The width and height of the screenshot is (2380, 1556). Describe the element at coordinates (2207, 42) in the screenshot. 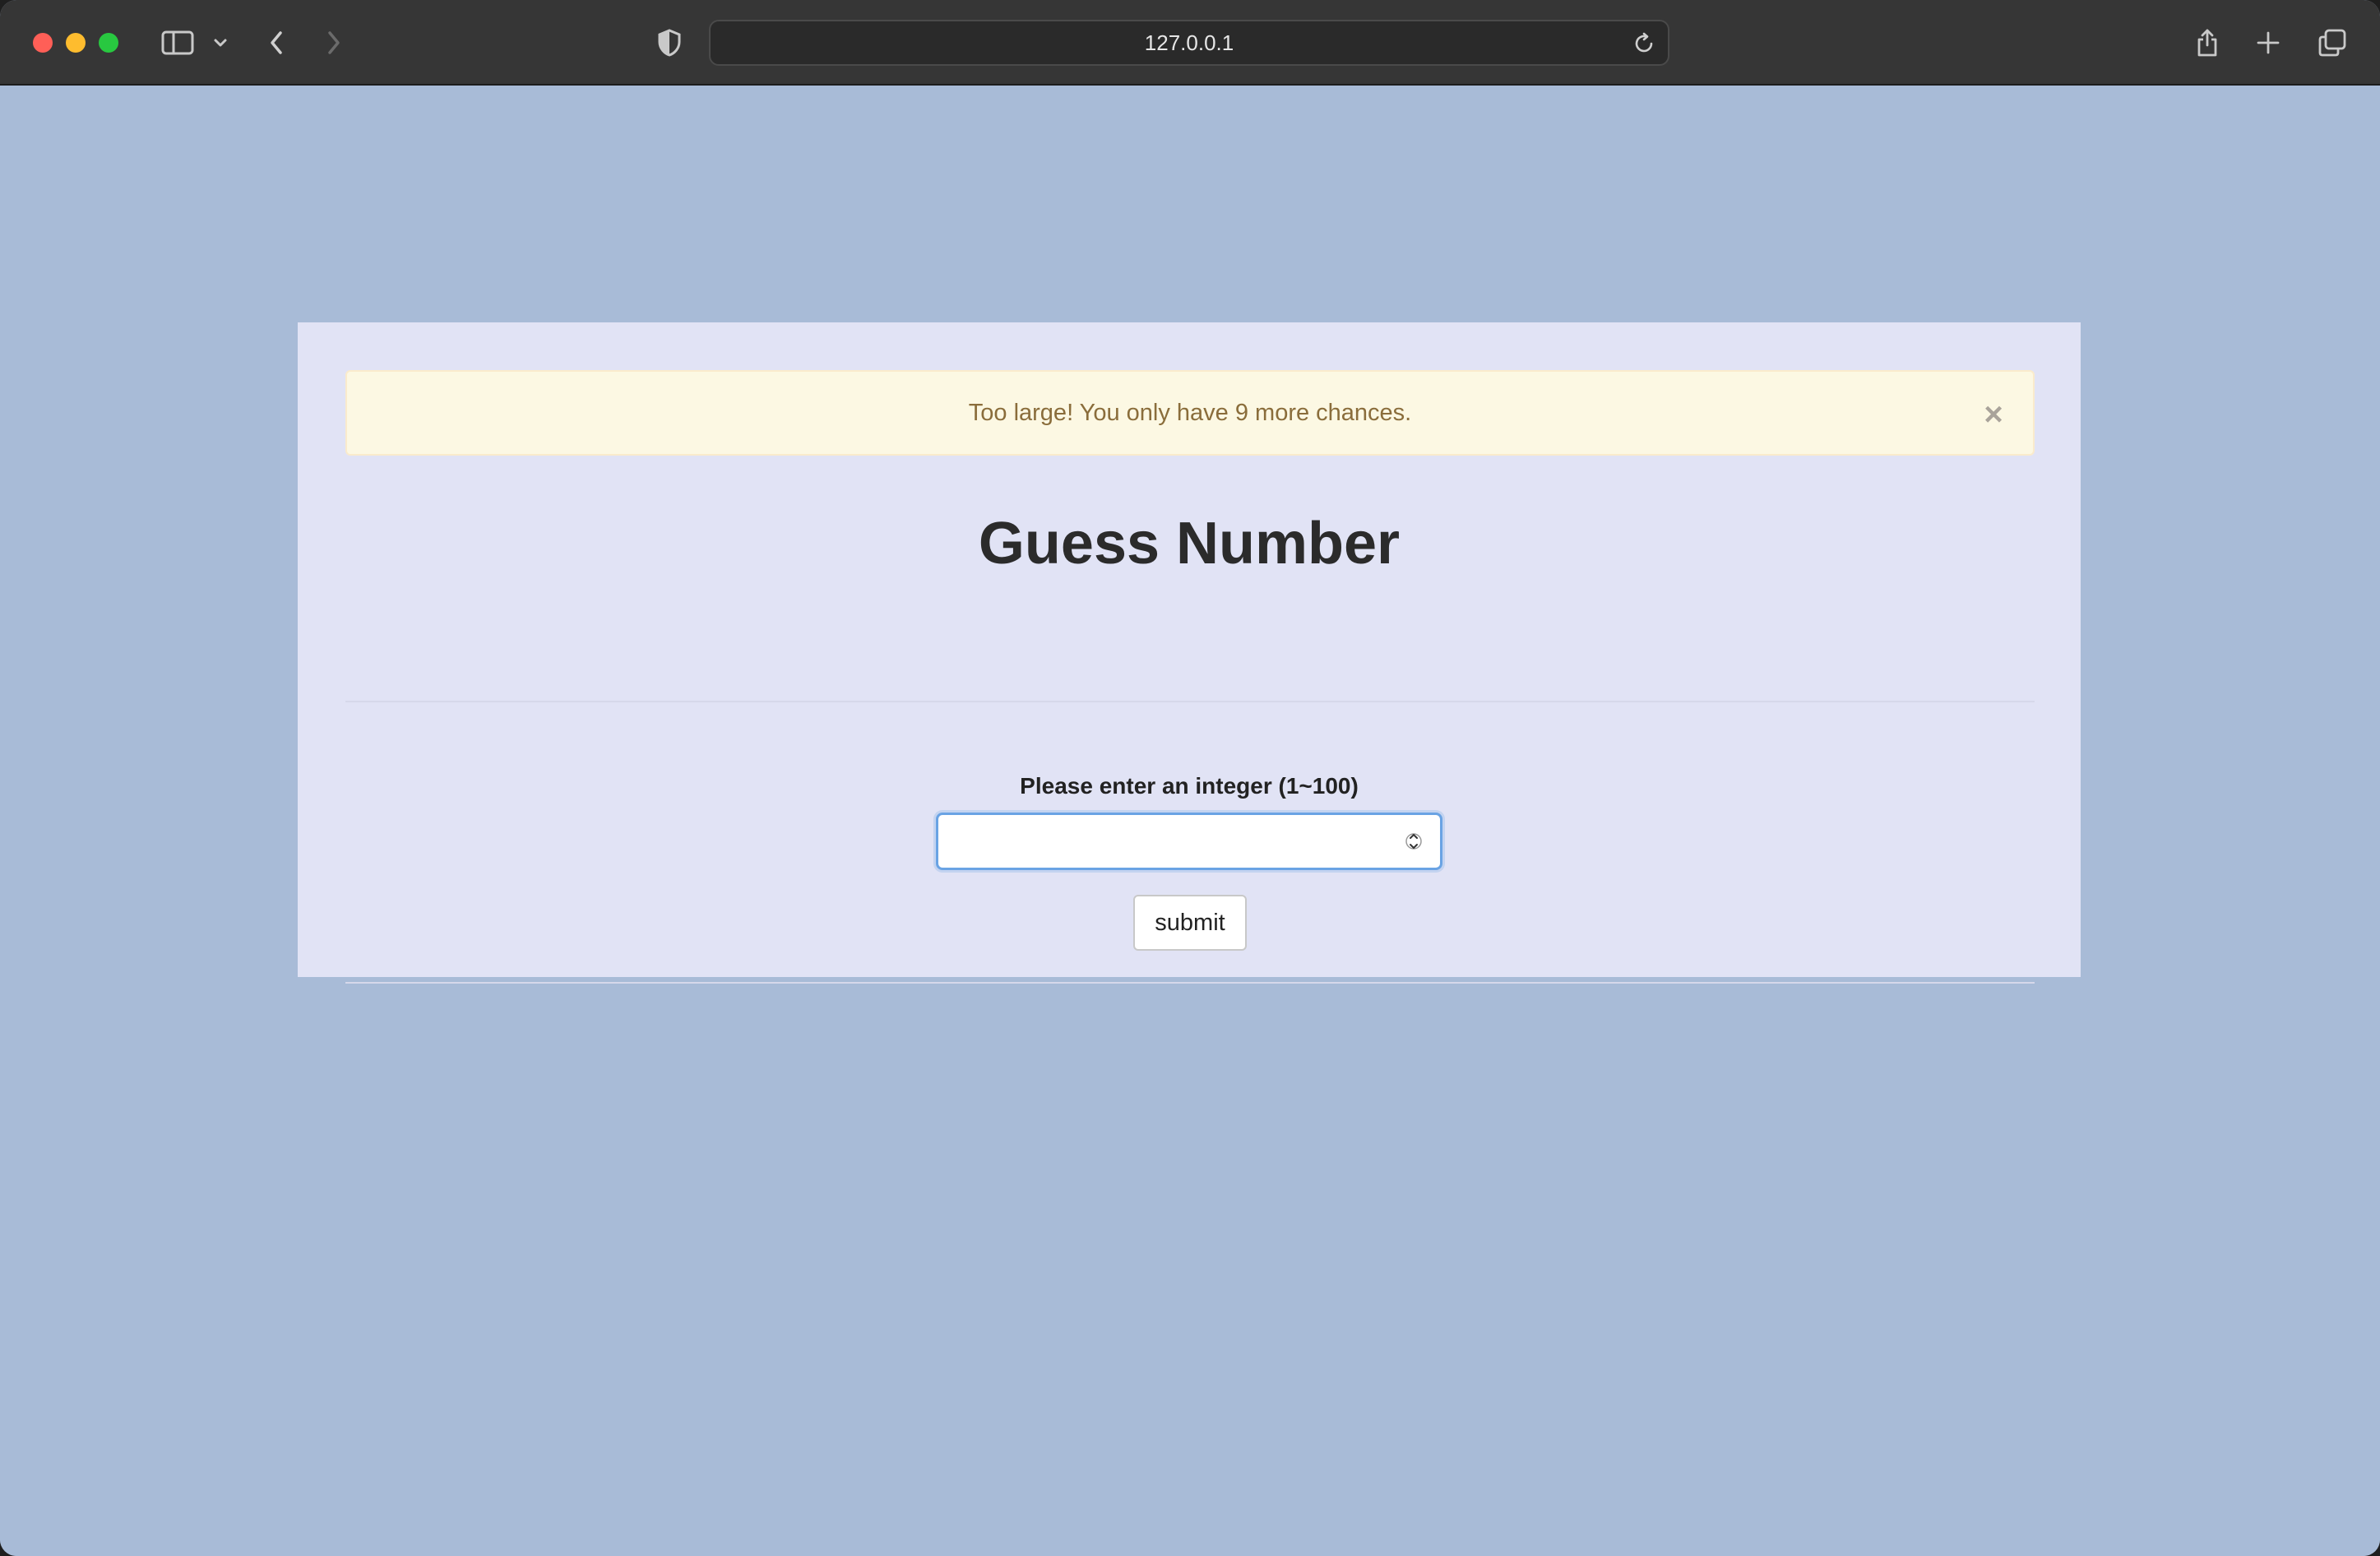

I see `share-icon` at that location.